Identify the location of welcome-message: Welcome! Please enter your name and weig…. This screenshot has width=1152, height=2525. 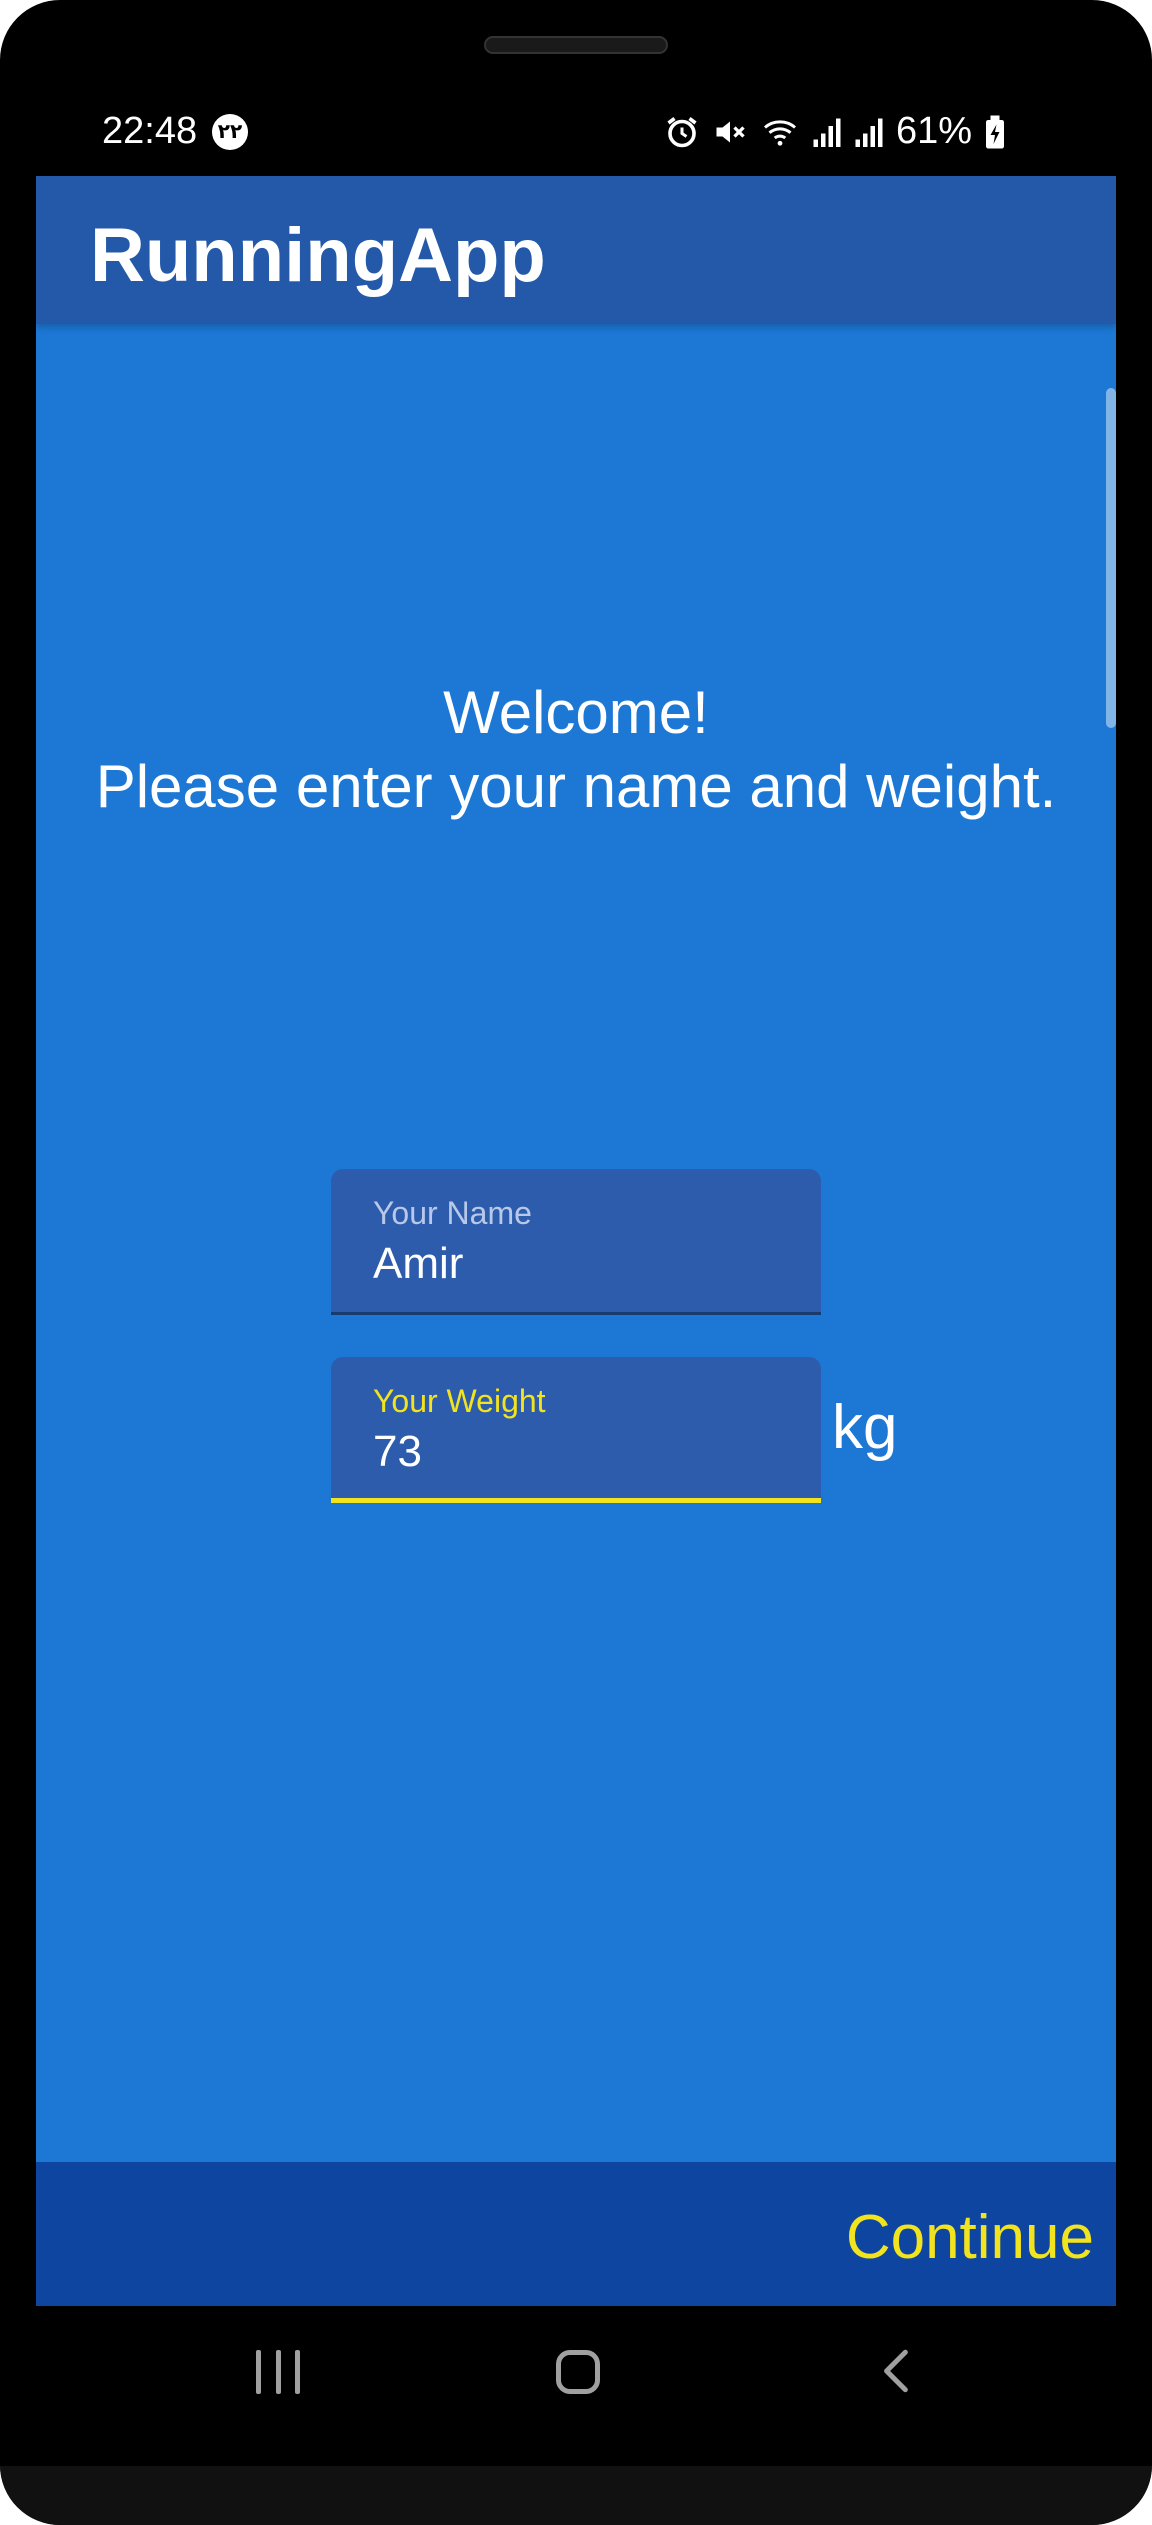
(576, 750).